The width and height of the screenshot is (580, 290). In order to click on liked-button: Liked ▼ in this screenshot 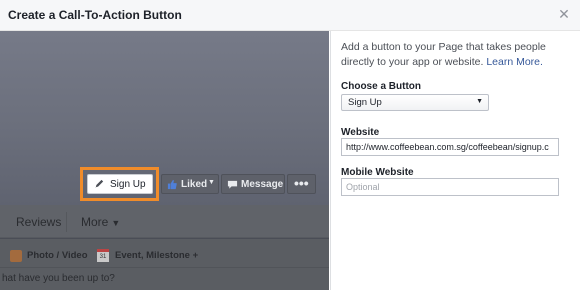, I will do `click(190, 184)`.